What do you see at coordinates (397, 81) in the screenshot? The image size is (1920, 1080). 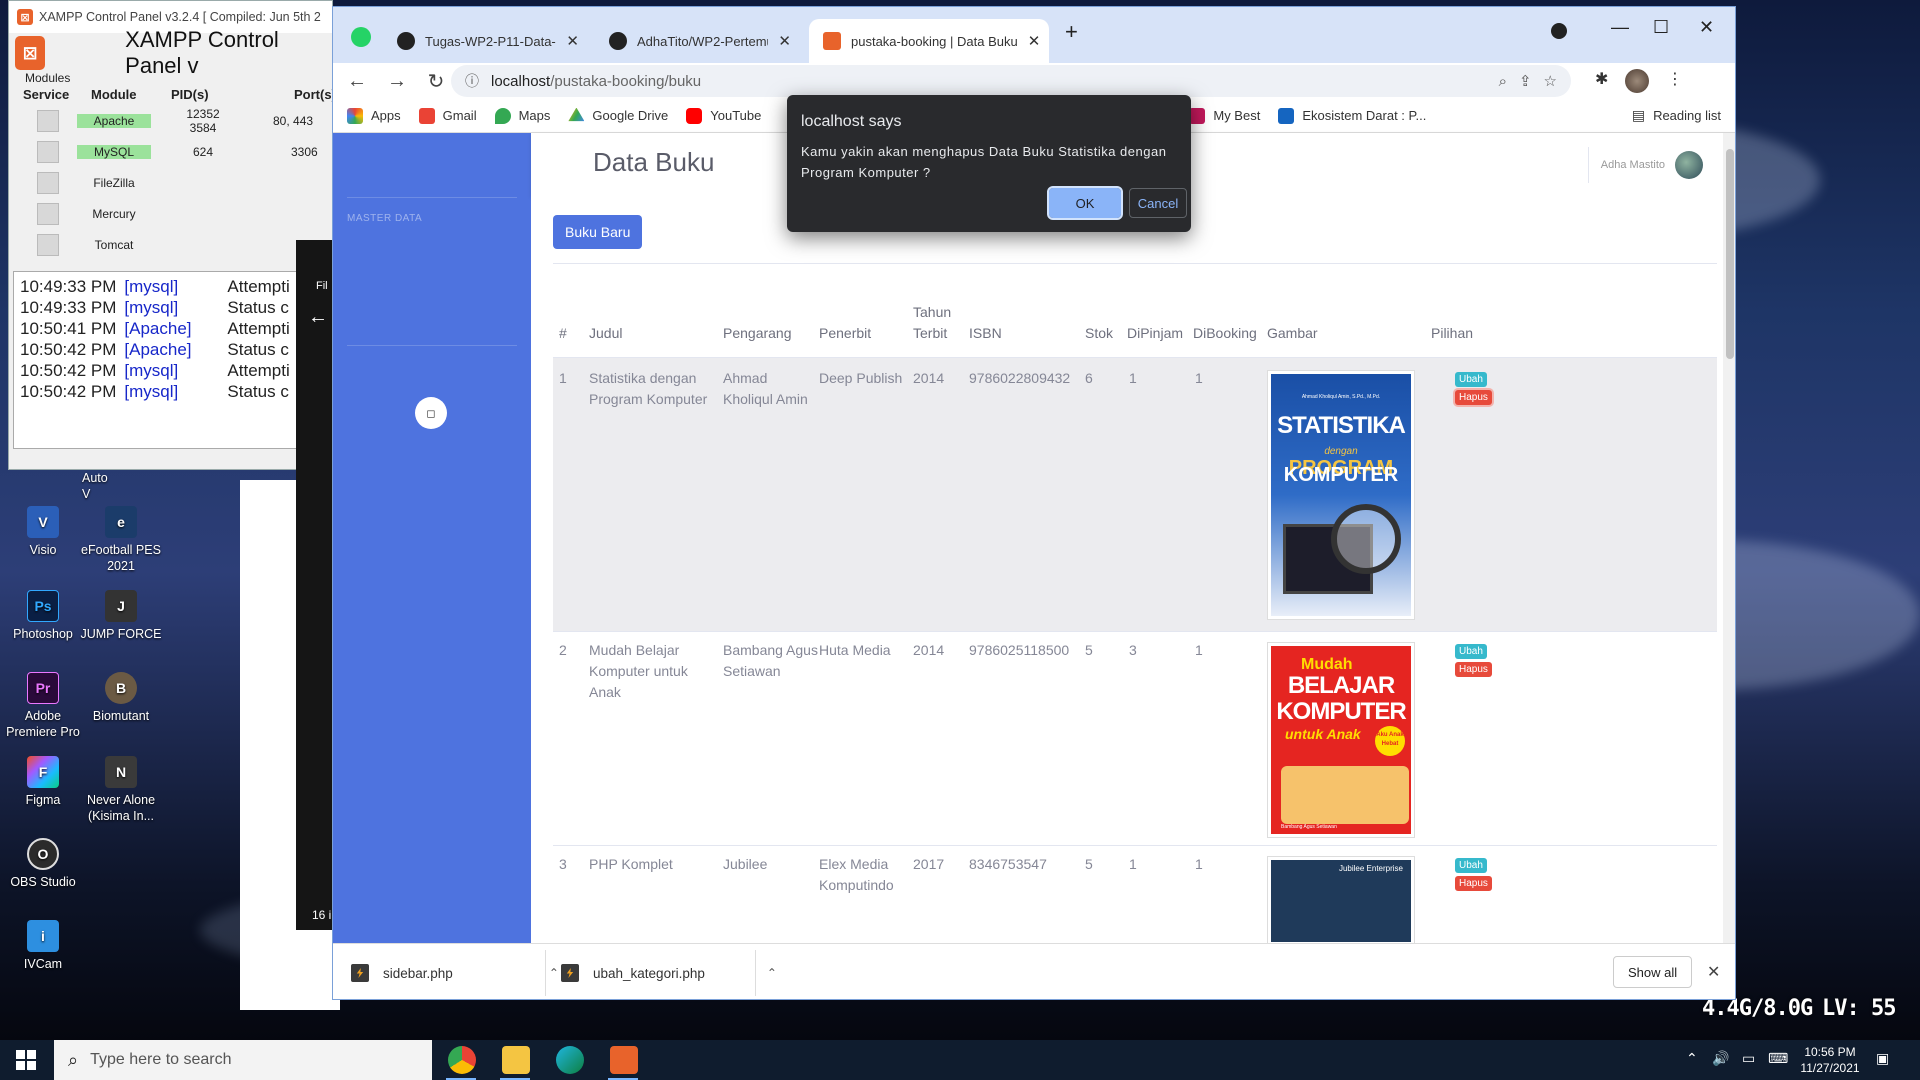 I see `forward-icon: →` at bounding box center [397, 81].